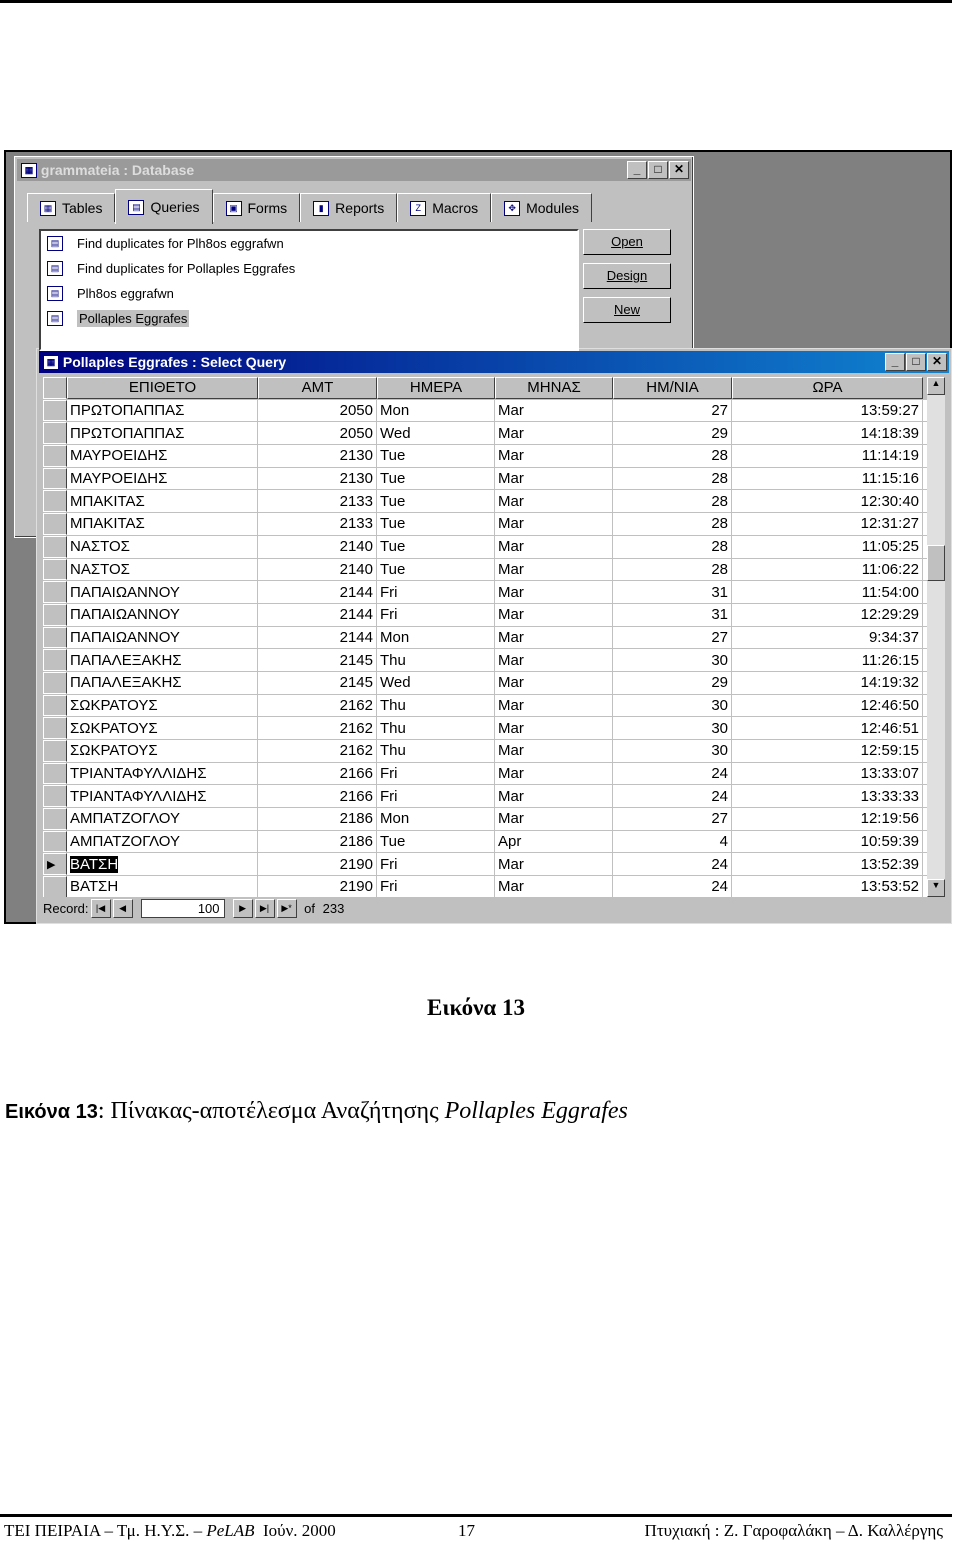 The height and width of the screenshot is (1543, 960). I want to click on tab-macros: Z Macros, so click(444, 207).